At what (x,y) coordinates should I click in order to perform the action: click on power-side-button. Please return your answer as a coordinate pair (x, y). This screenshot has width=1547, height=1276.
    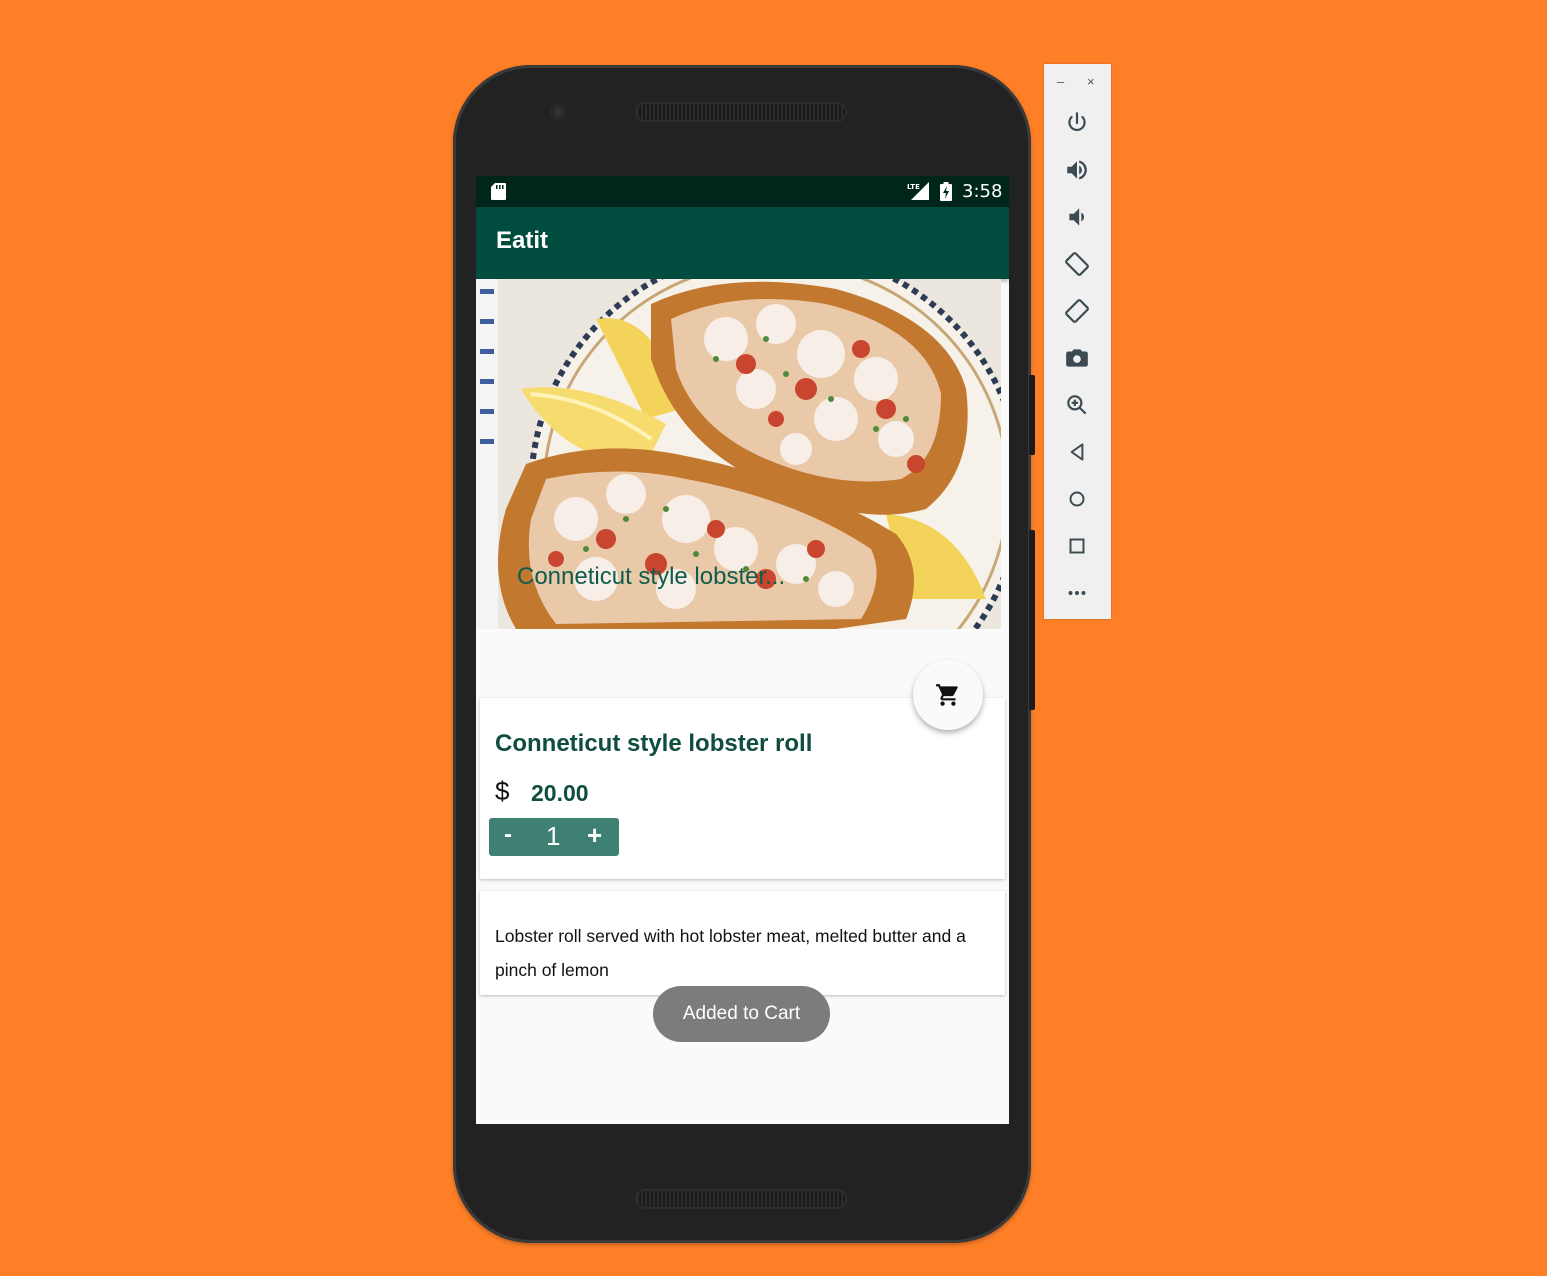
    Looking at the image, I should click on (1032, 415).